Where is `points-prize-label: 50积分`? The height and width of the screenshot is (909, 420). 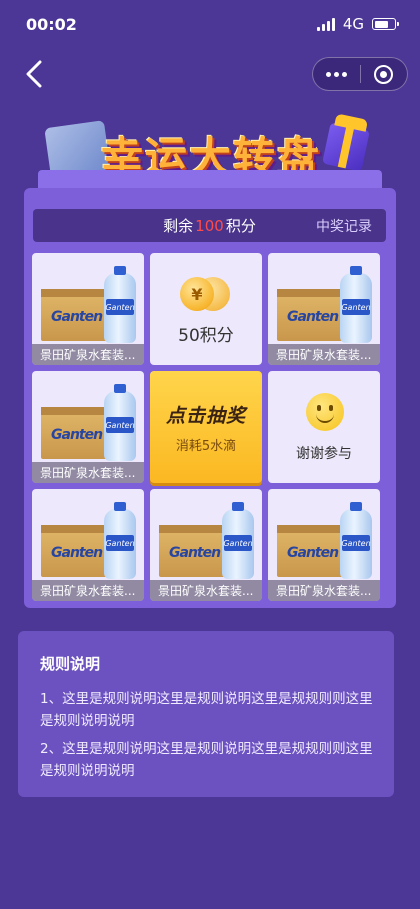 points-prize-label: 50积分 is located at coordinates (206, 336).